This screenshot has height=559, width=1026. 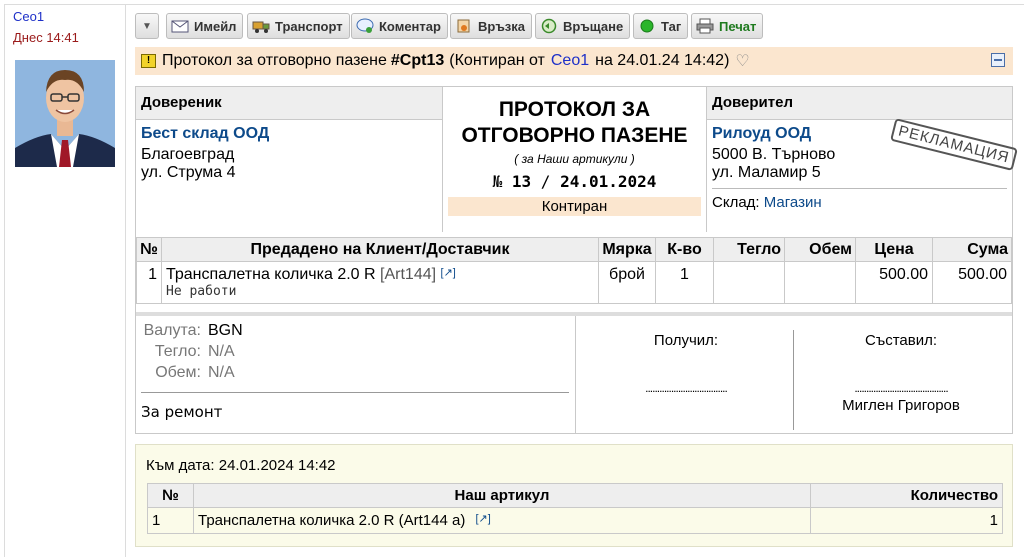 What do you see at coordinates (574, 135) in the screenshot?
I see `protocol-title-line2: ОТГОВОРНО ПАЗЕНЕ` at bounding box center [574, 135].